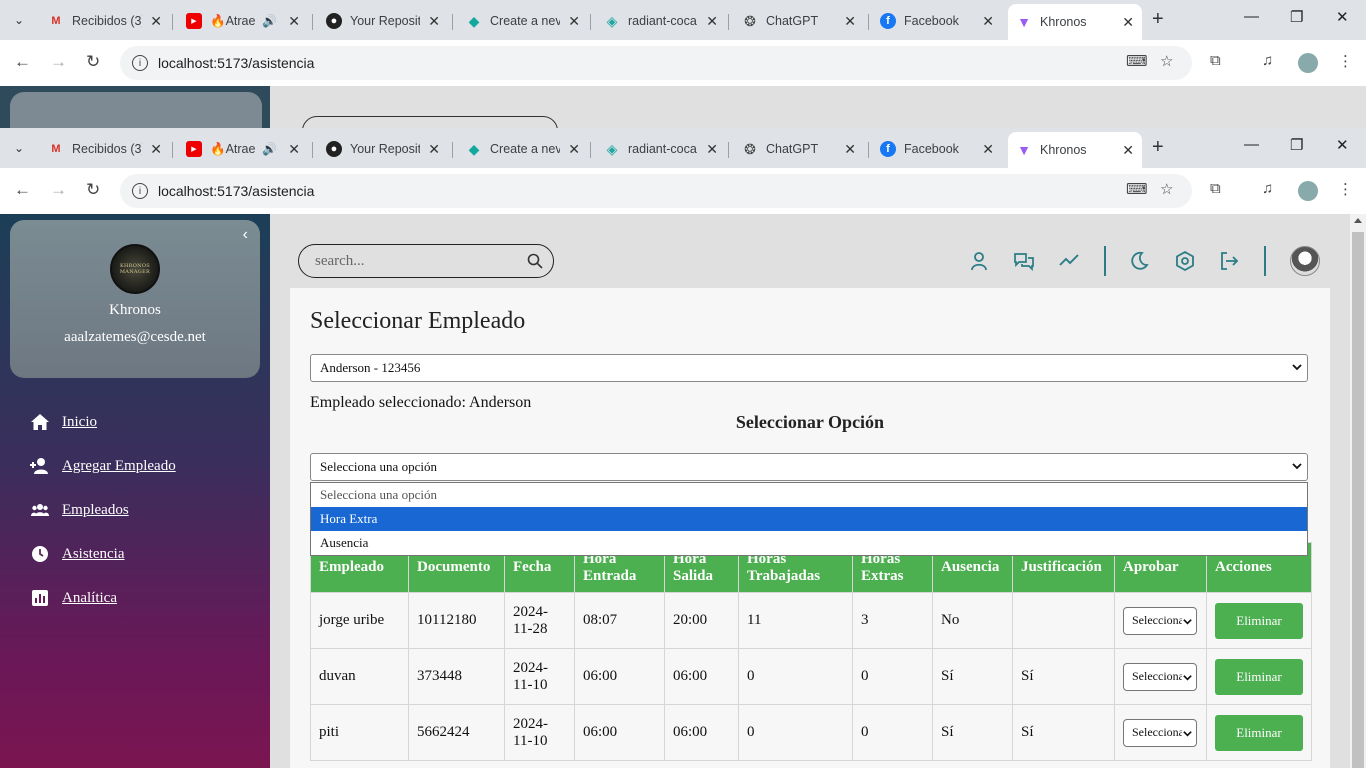 The width and height of the screenshot is (1366, 768). What do you see at coordinates (1024, 150) in the screenshot?
I see `vite-icon: ▼` at bounding box center [1024, 150].